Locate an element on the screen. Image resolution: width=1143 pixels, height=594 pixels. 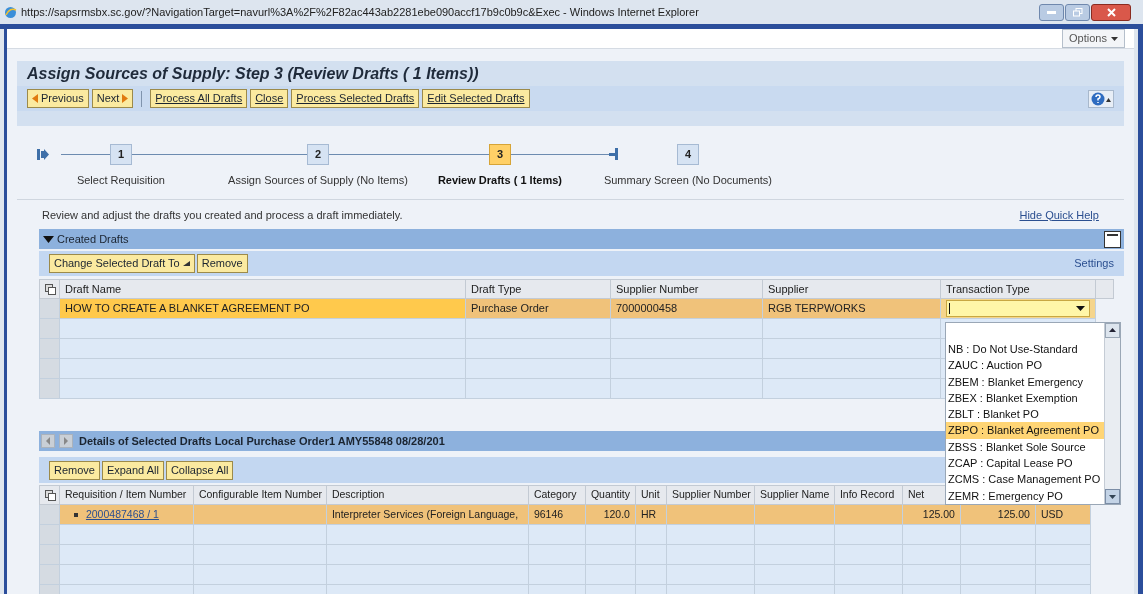
item-number-link: 2000487468 / 1 is located at coordinates (122, 514).